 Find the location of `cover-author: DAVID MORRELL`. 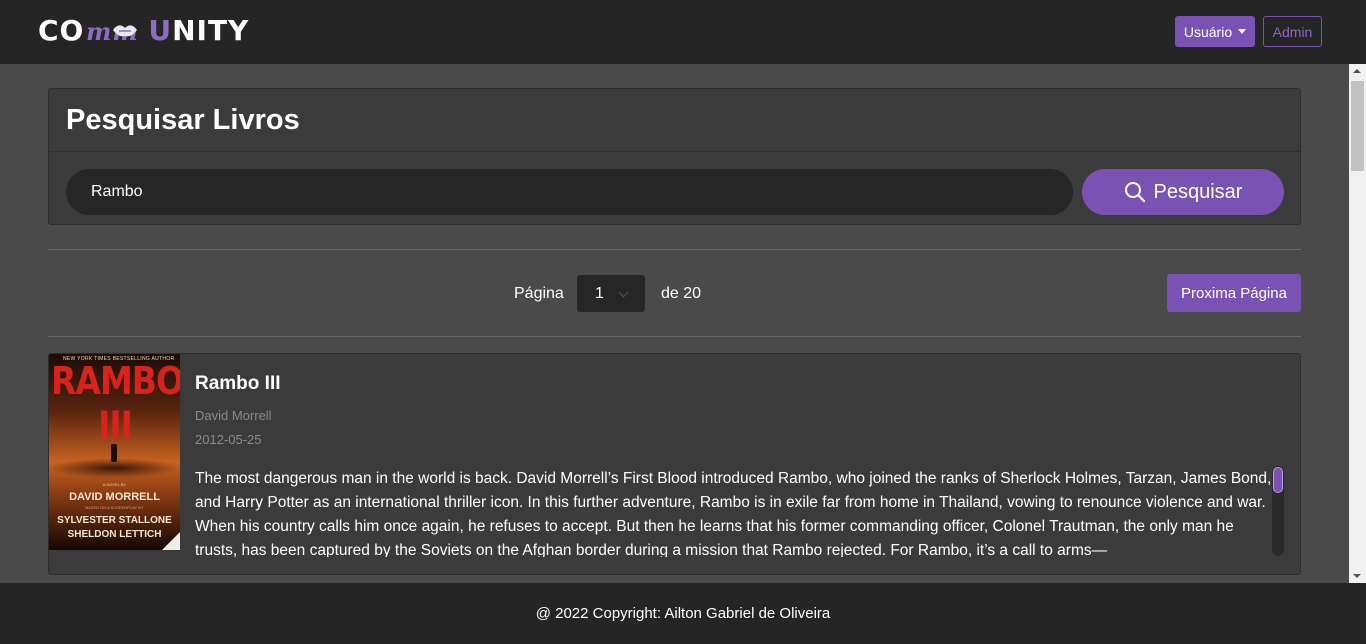

cover-author: DAVID MORRELL is located at coordinates (114, 497).